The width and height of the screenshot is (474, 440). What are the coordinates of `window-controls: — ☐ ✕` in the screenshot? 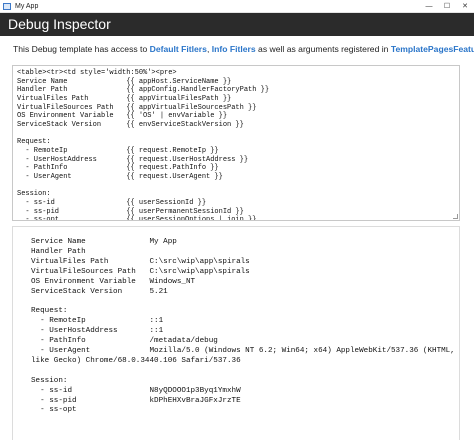 It's located at (447, 6).